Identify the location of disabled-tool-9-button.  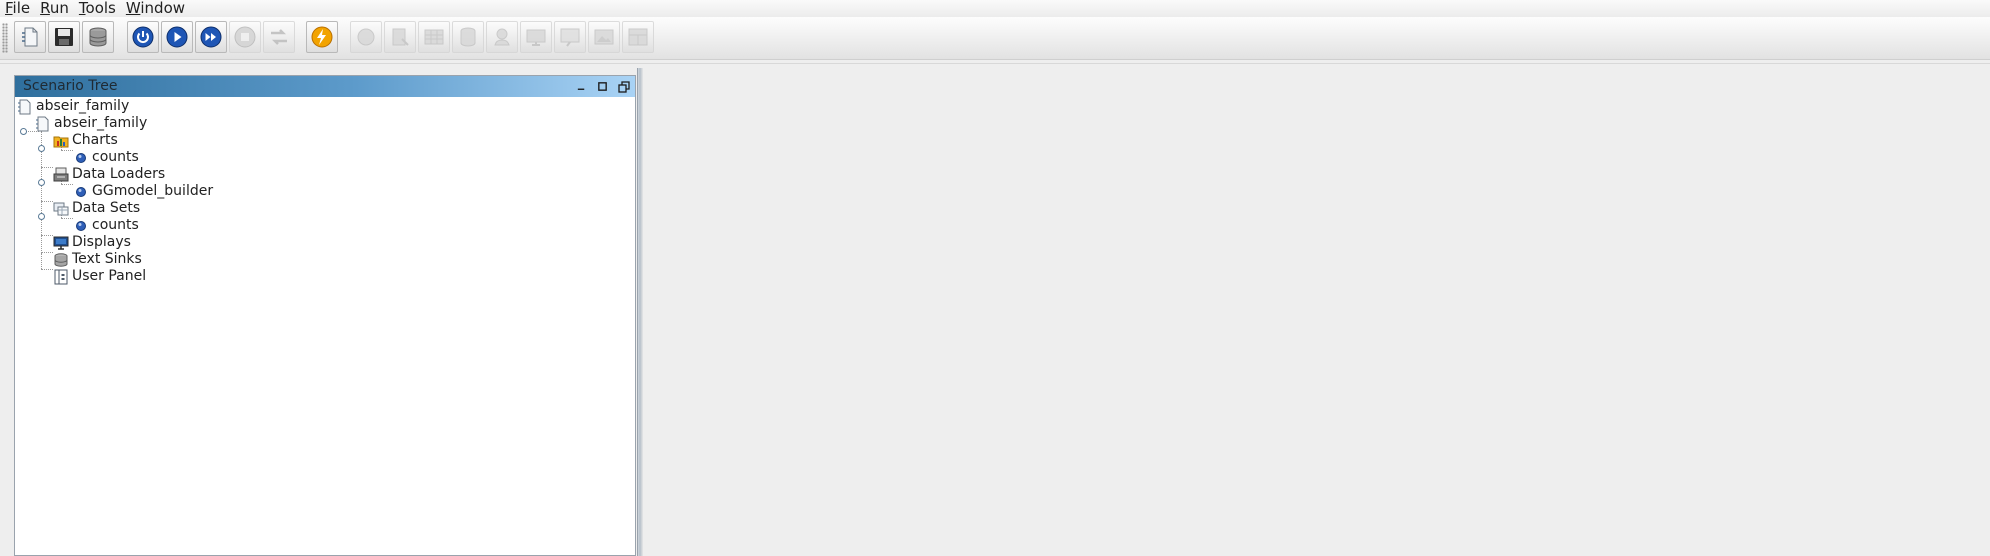
(638, 37).